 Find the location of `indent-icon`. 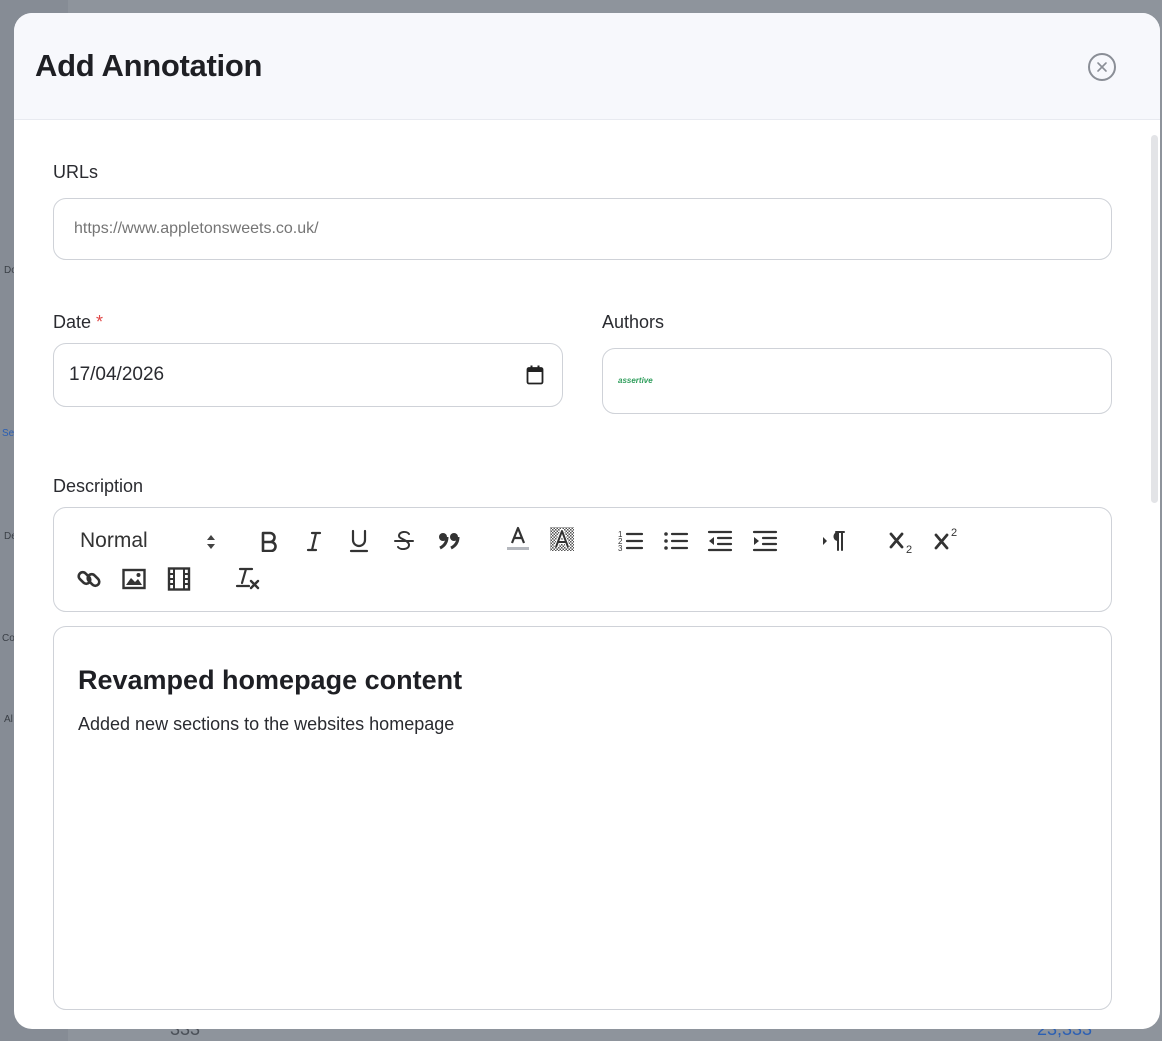

indent-icon is located at coordinates (765, 541).